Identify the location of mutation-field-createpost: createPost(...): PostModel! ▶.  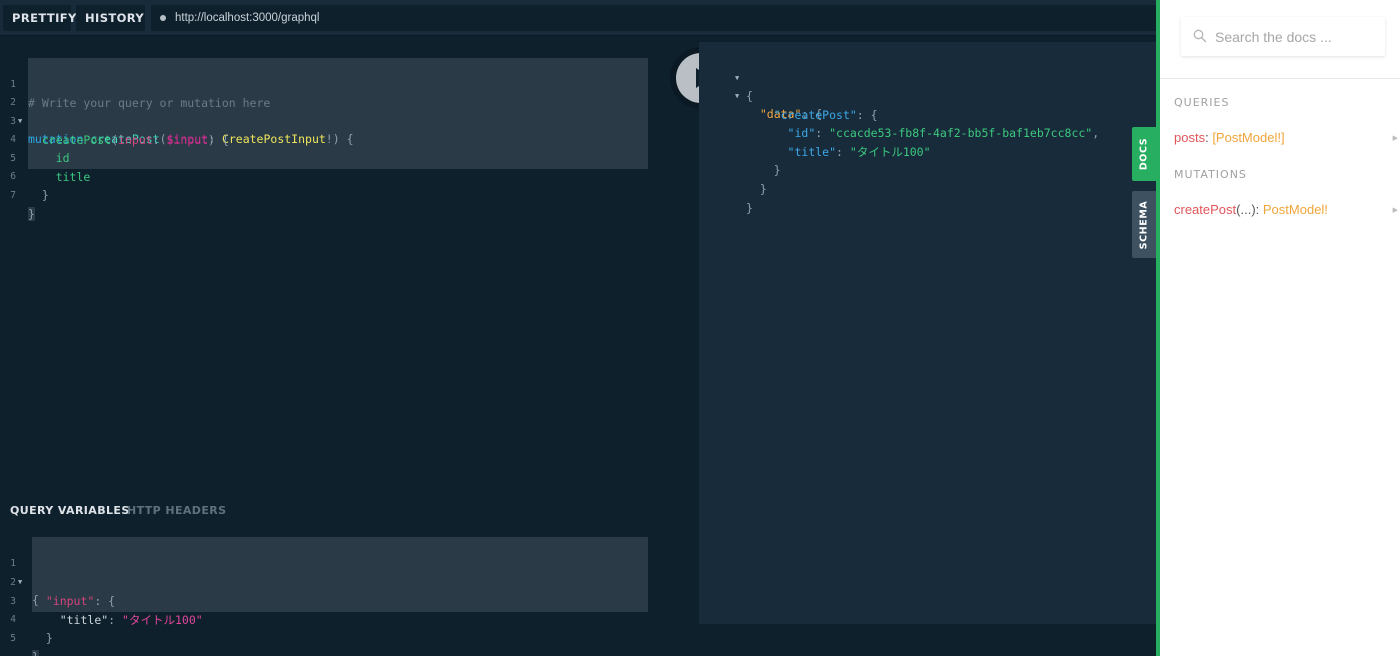
(1287, 209).